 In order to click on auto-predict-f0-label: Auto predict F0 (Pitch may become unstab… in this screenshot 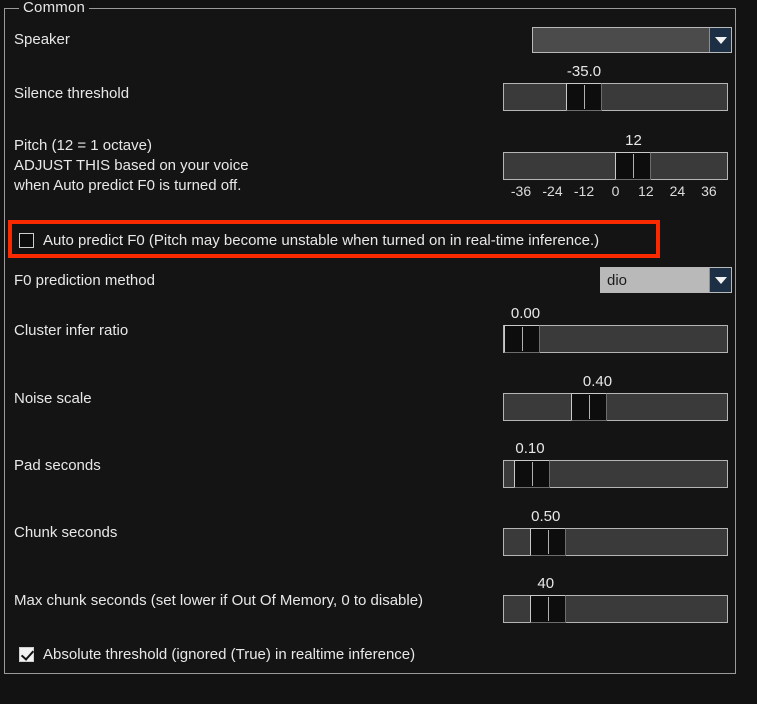, I will do `click(321, 240)`.